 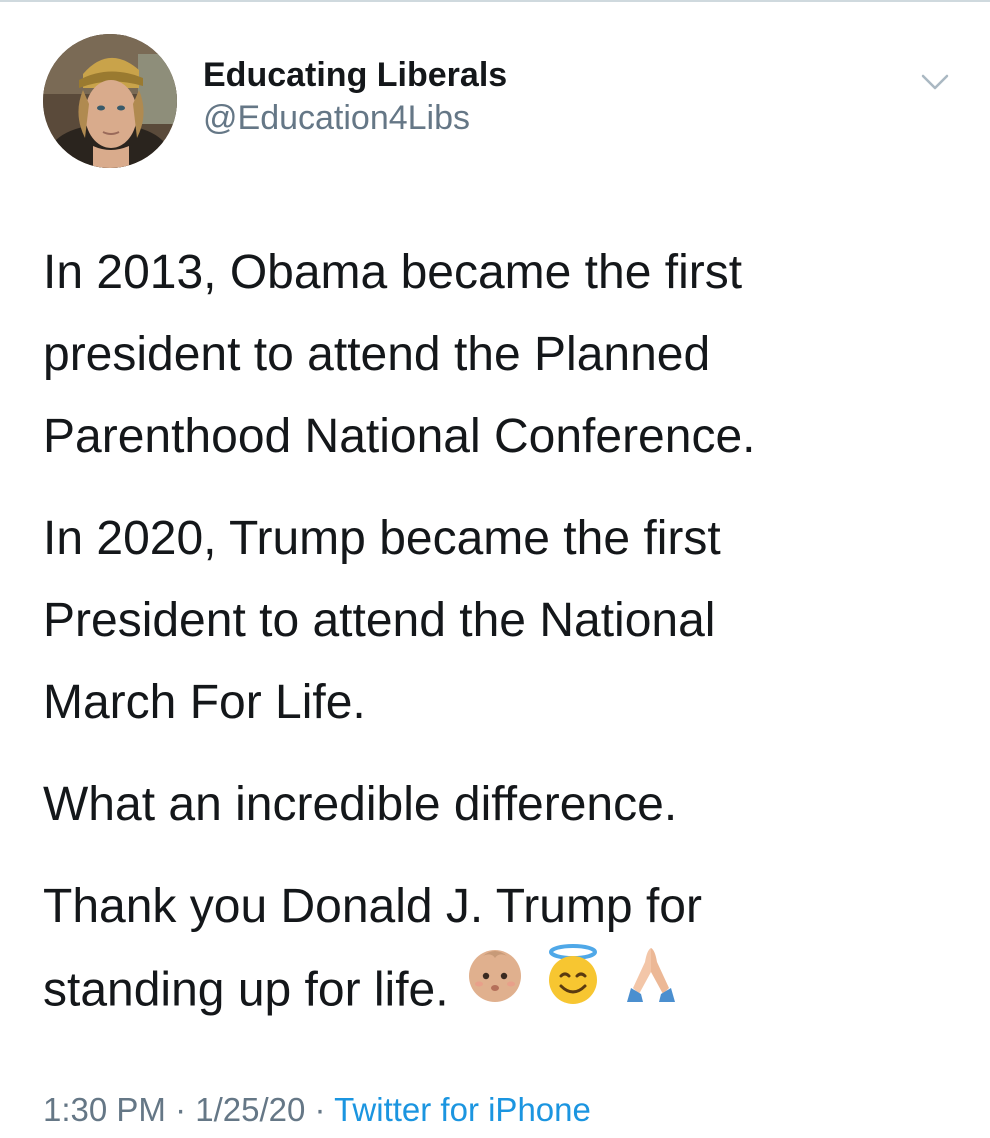 I want to click on author-display-name: Educating Liberals, so click(x=355, y=75).